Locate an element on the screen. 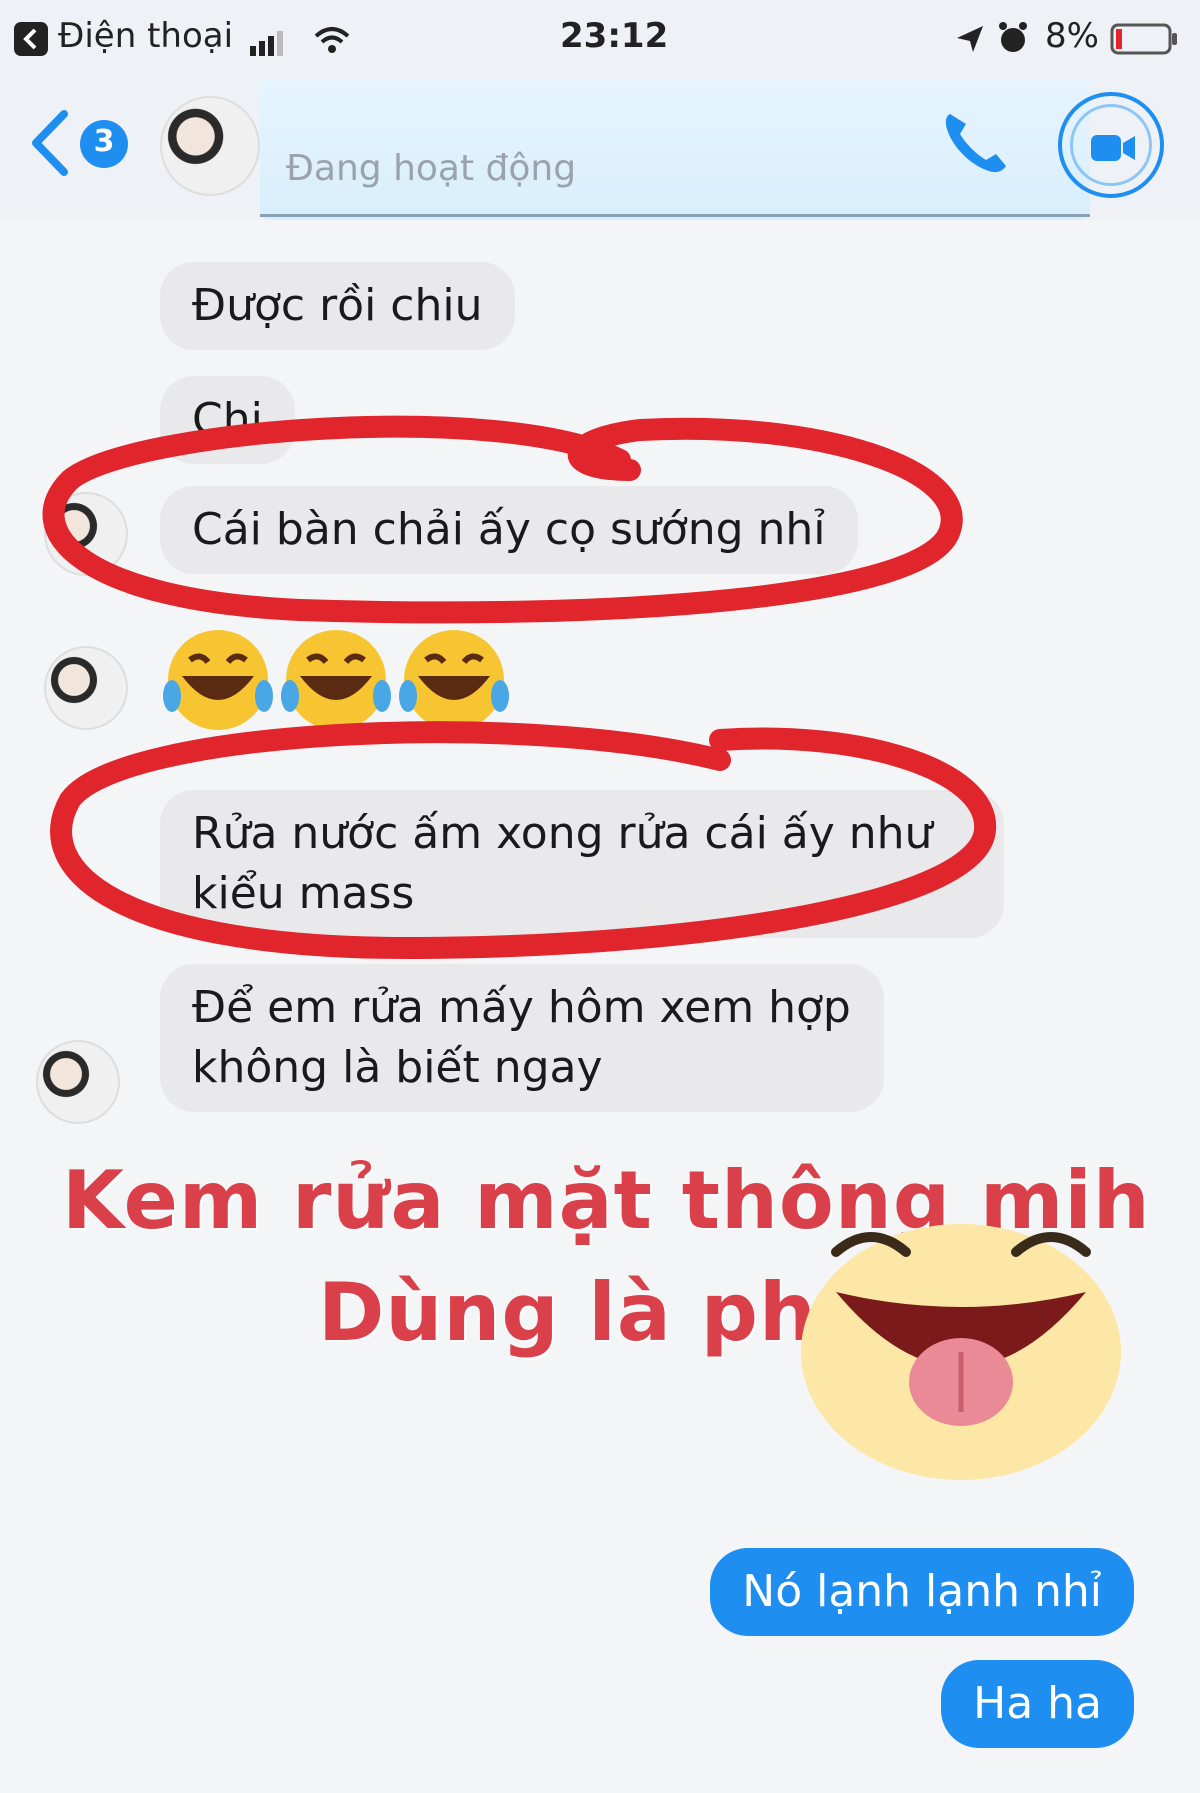 The height and width of the screenshot is (1793, 1200). message-bubble-7: Ha ha is located at coordinates (1037, 1704).